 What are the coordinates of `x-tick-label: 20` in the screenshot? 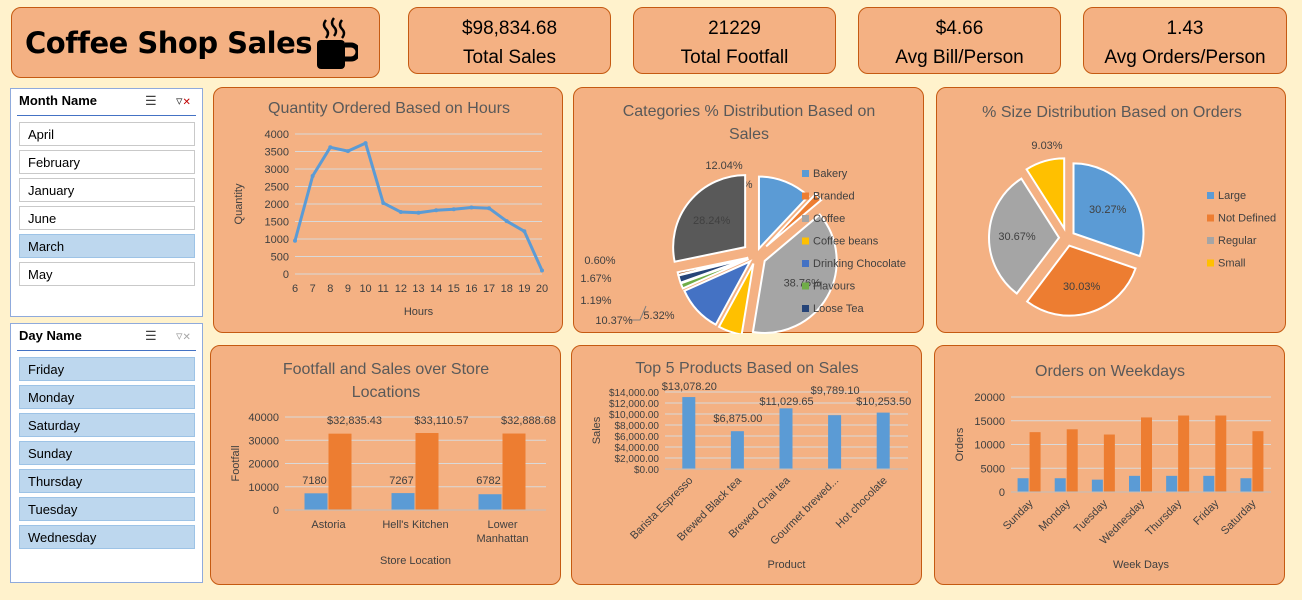 It's located at (542, 289).